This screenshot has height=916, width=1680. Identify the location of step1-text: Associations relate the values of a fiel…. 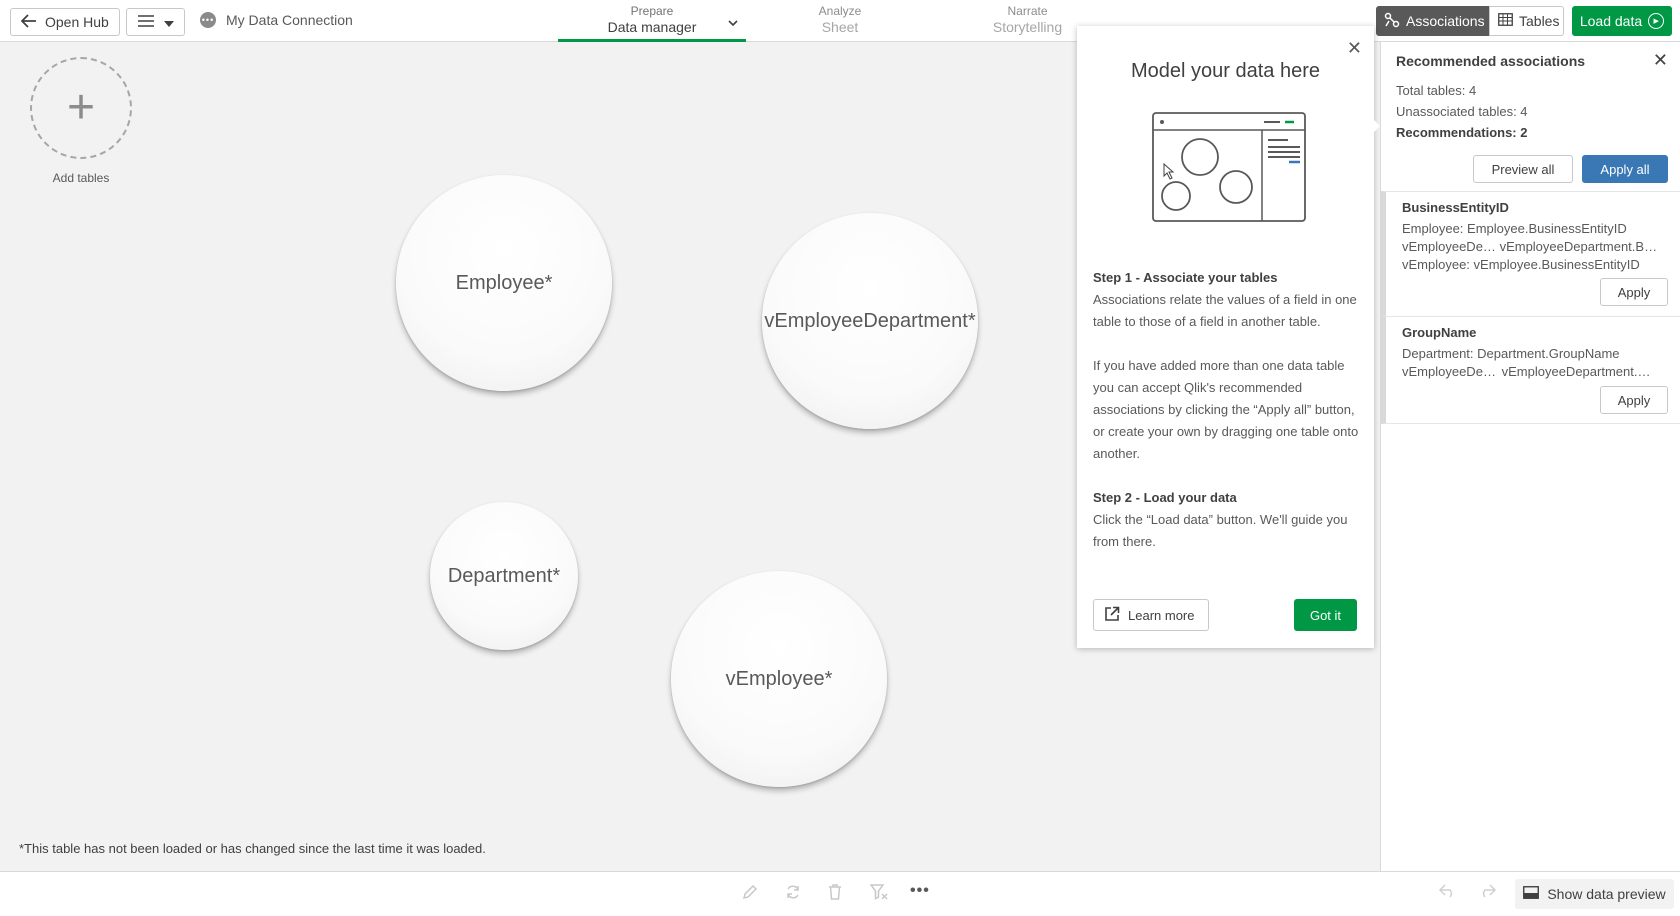
(1225, 310).